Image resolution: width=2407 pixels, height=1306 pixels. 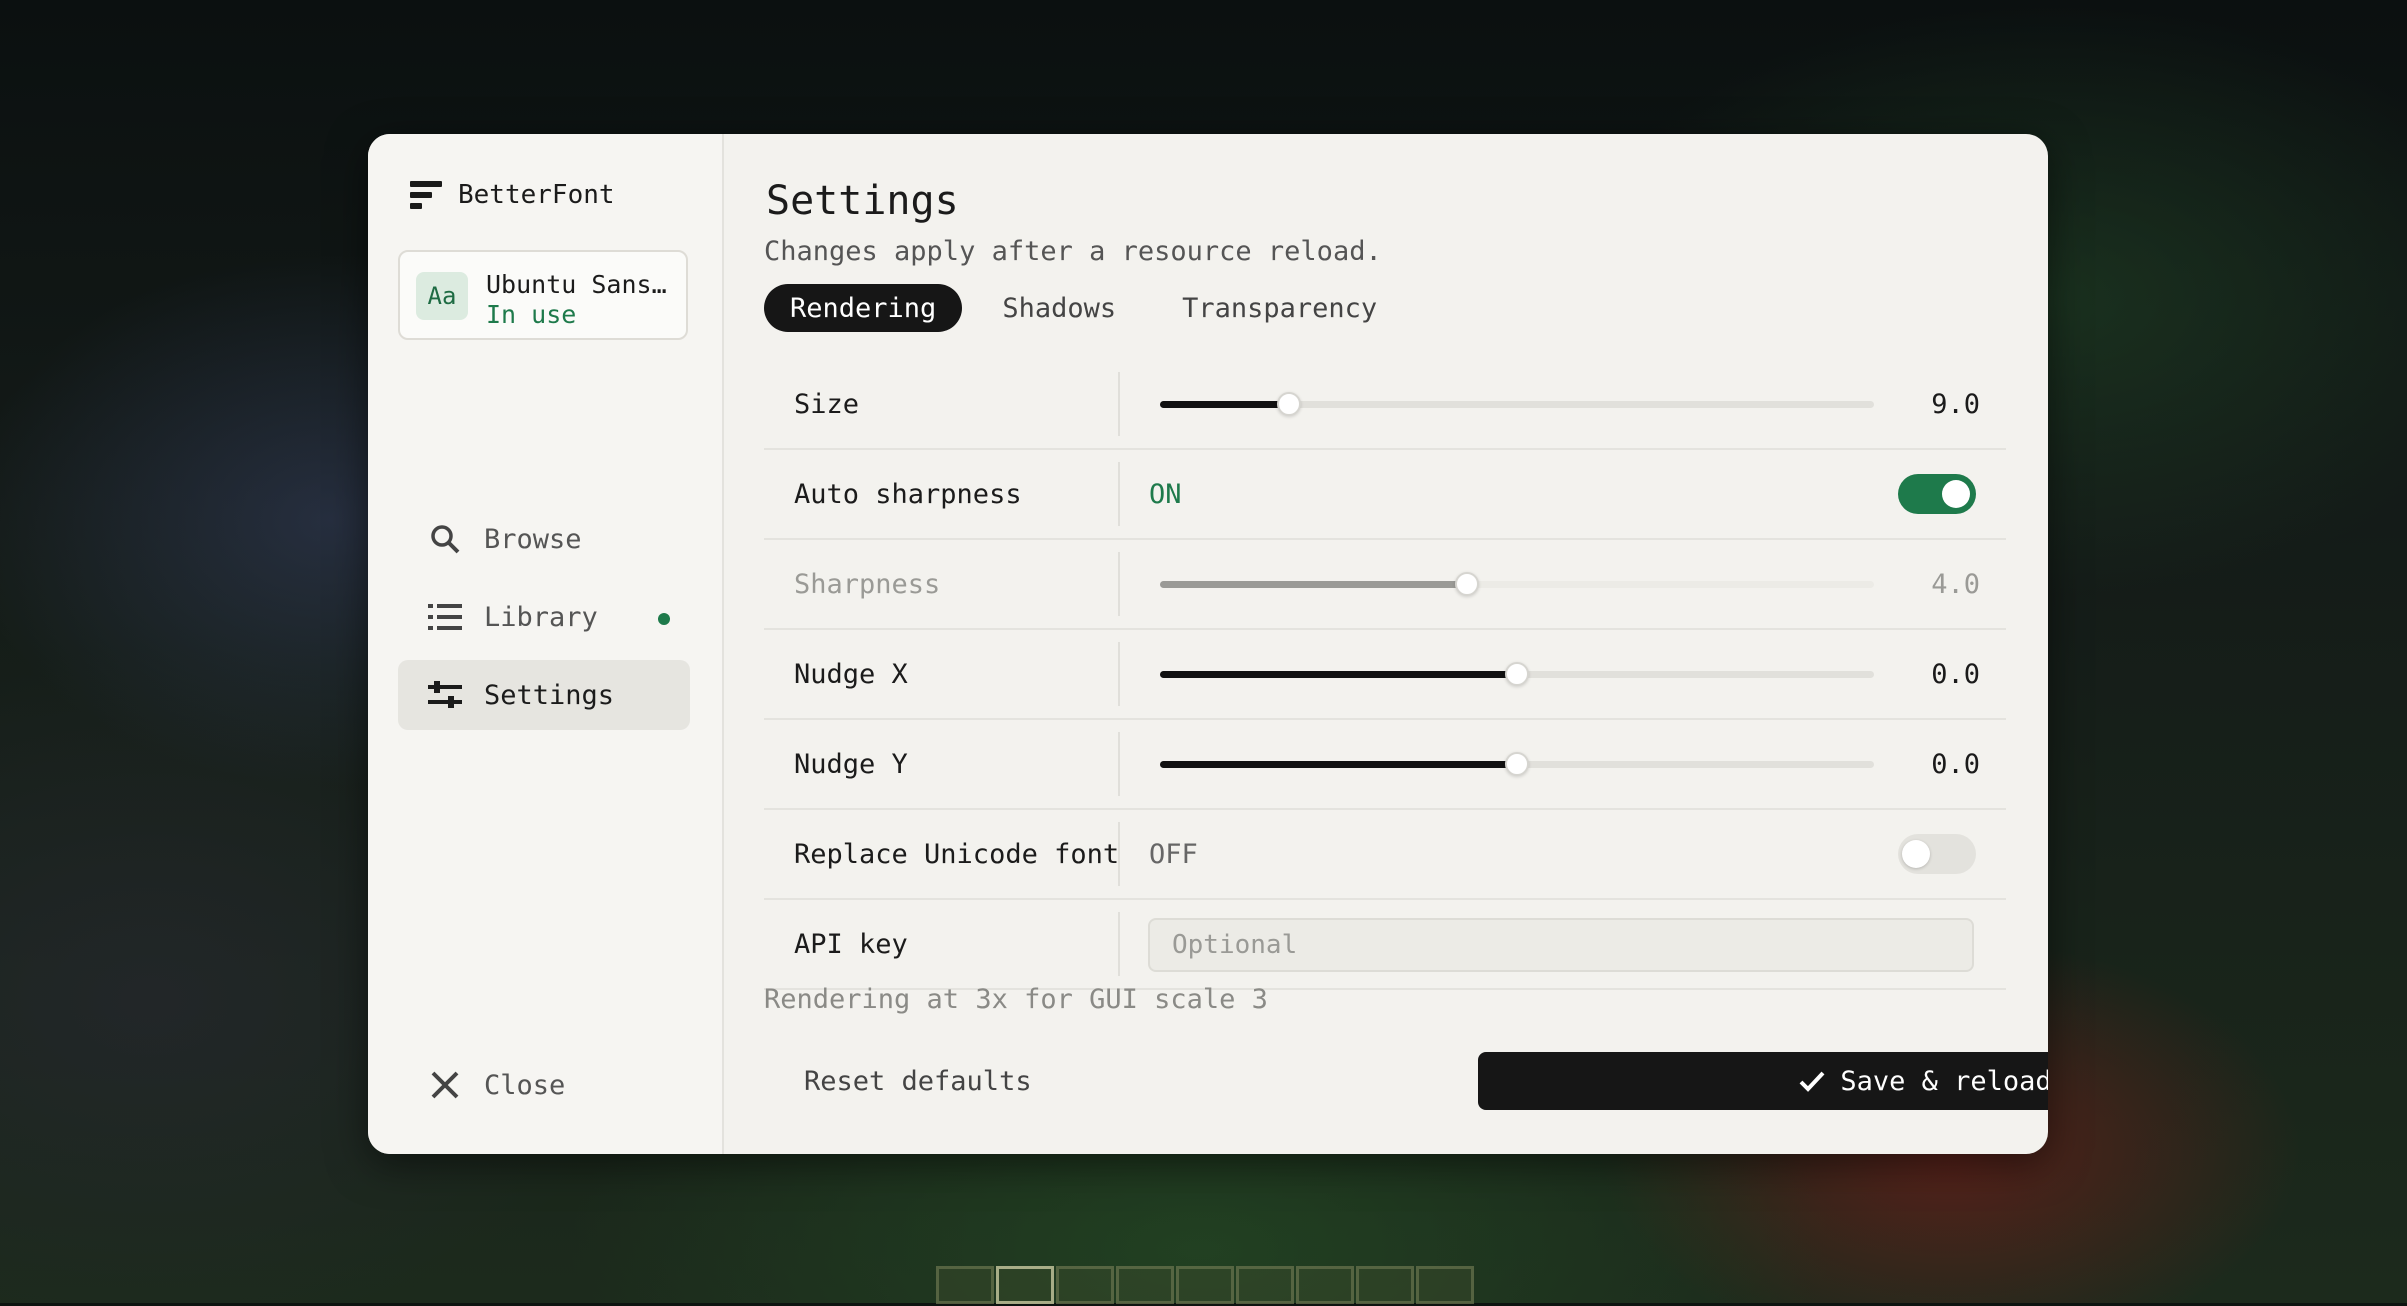 What do you see at coordinates (1385, 855) in the screenshot?
I see `setting-row-replace-unicode: Replace Unicode font OFF` at bounding box center [1385, 855].